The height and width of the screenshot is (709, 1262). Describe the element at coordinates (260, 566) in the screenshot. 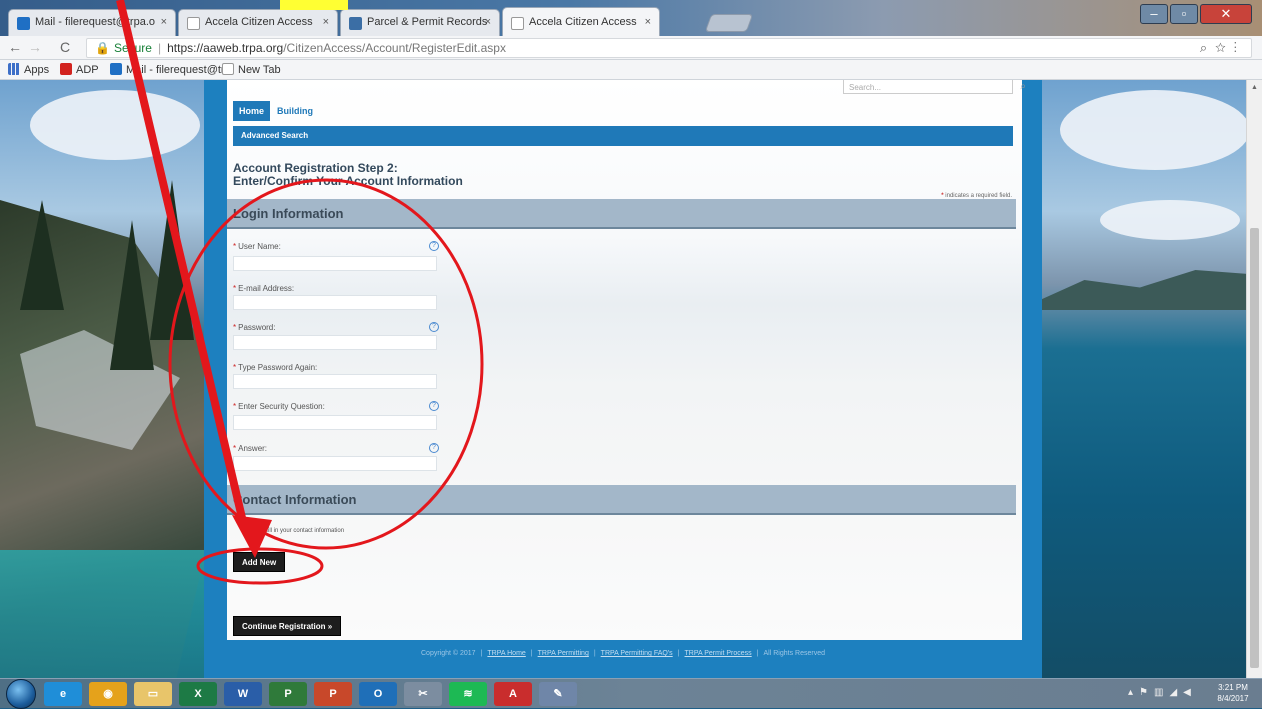

I see `annotation-ellipse-button` at that location.